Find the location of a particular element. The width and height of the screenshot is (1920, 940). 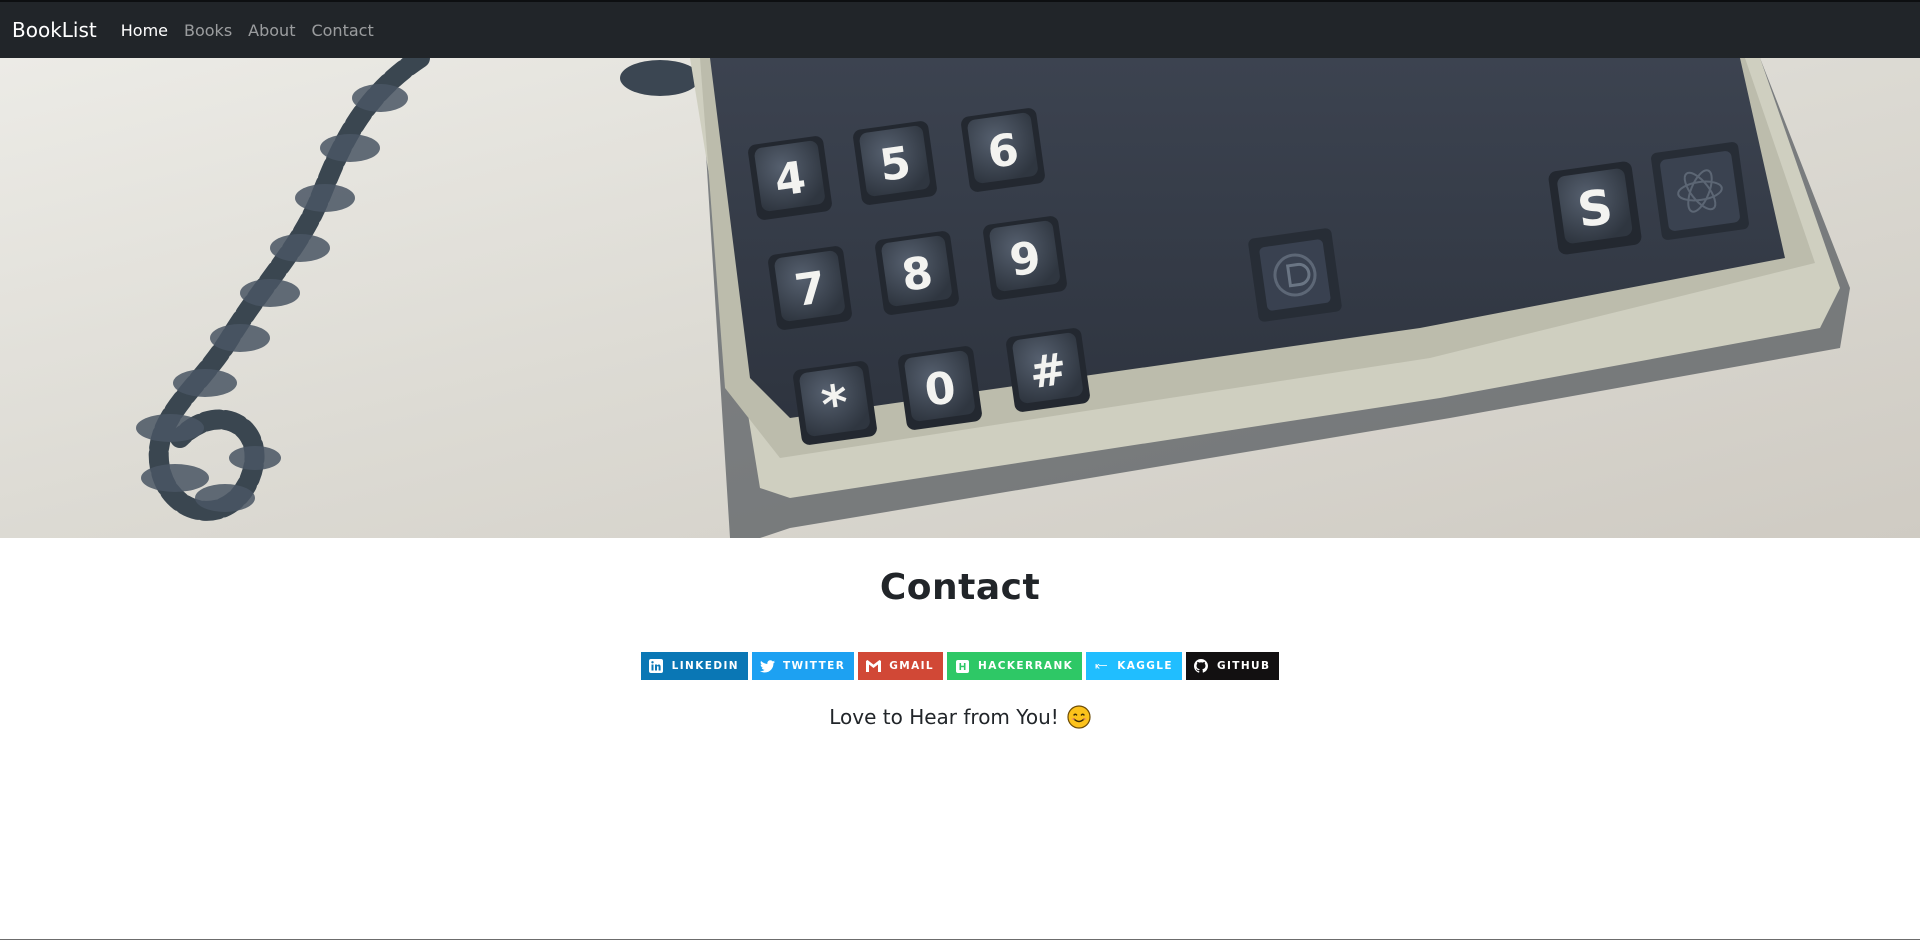

tagline-text: Love to Hear from You! is located at coordinates (944, 717).